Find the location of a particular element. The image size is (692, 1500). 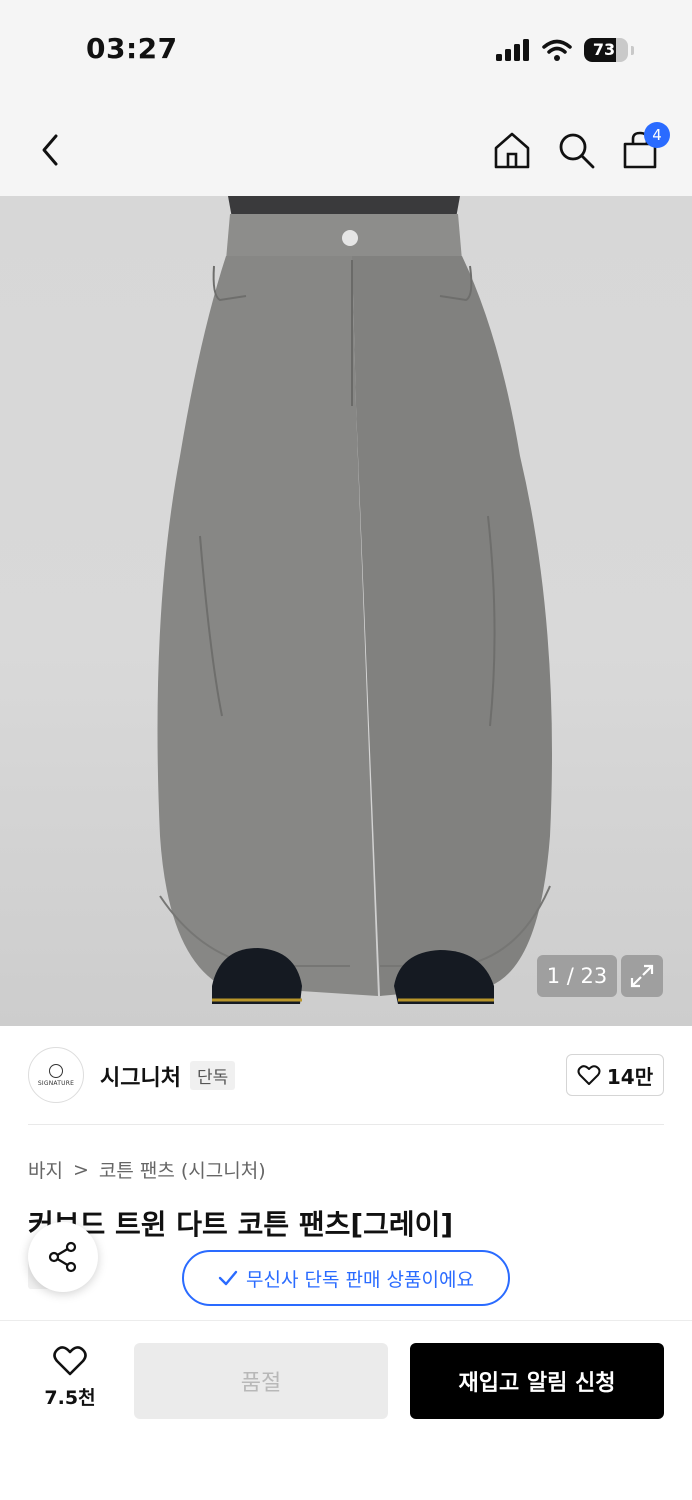

cart-count-badge: 4 is located at coordinates (657, 135).